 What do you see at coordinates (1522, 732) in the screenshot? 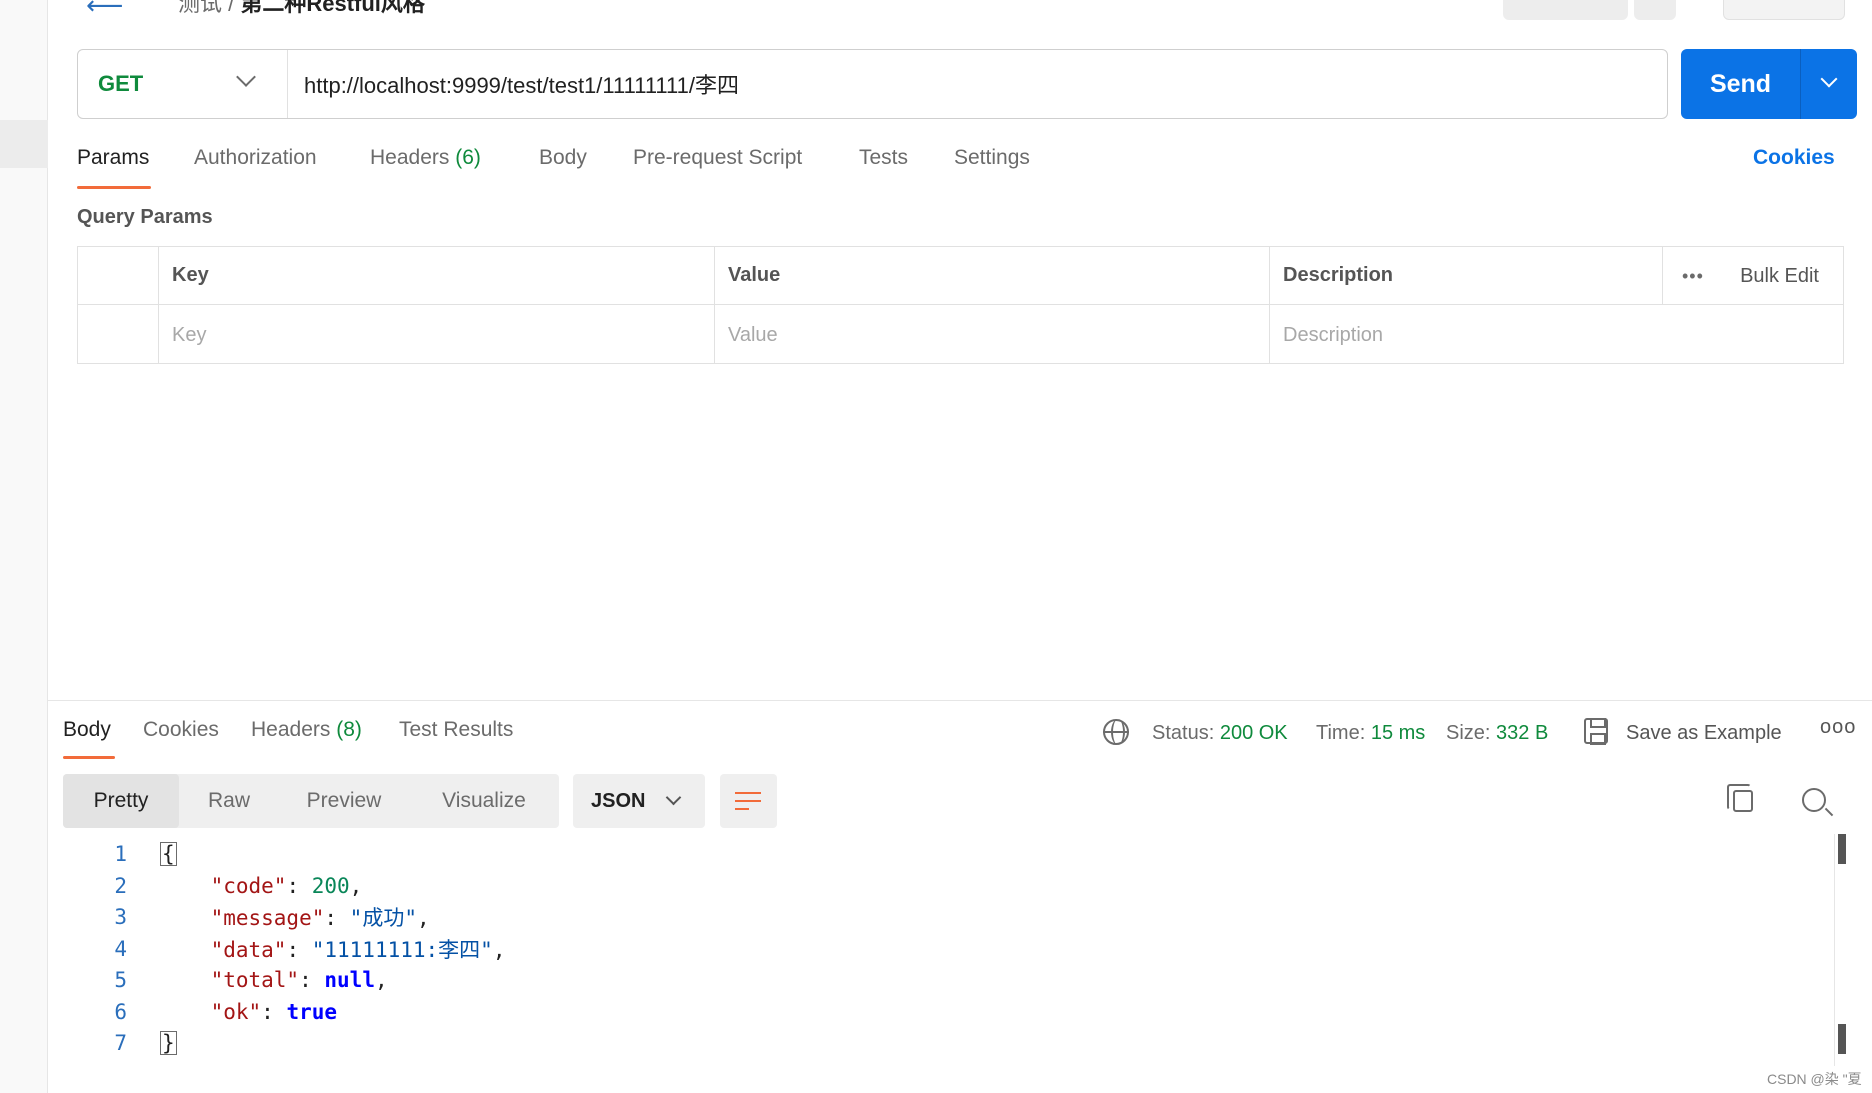
I see `size-value: 332 B` at bounding box center [1522, 732].